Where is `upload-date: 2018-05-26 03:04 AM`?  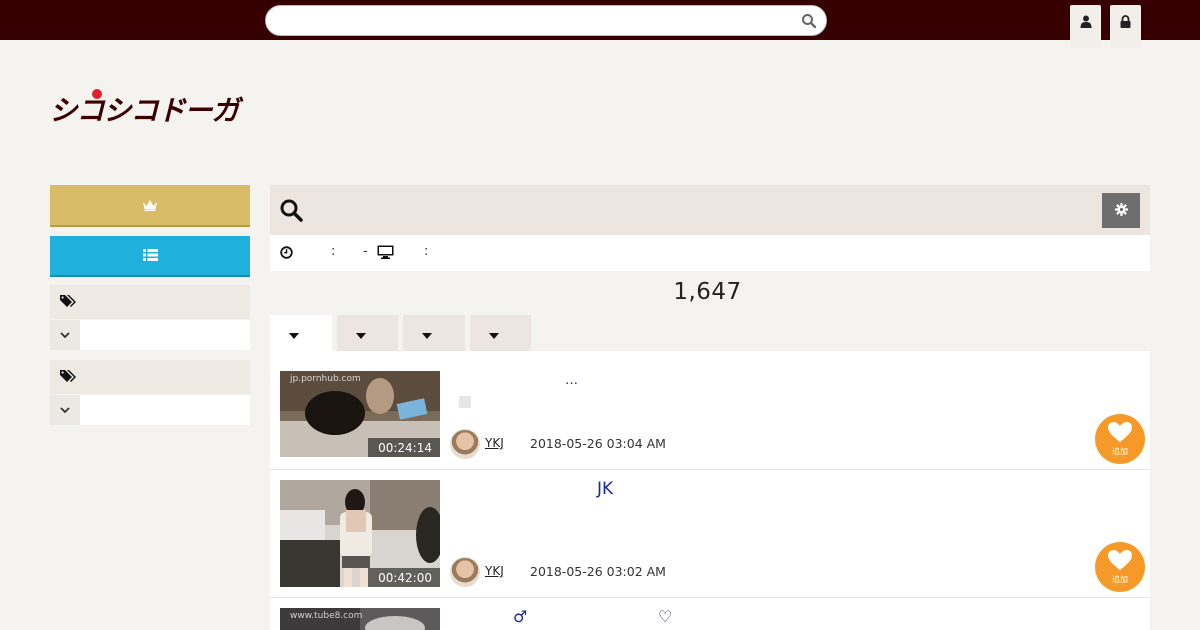
upload-date: 2018-05-26 03:04 AM is located at coordinates (598, 443).